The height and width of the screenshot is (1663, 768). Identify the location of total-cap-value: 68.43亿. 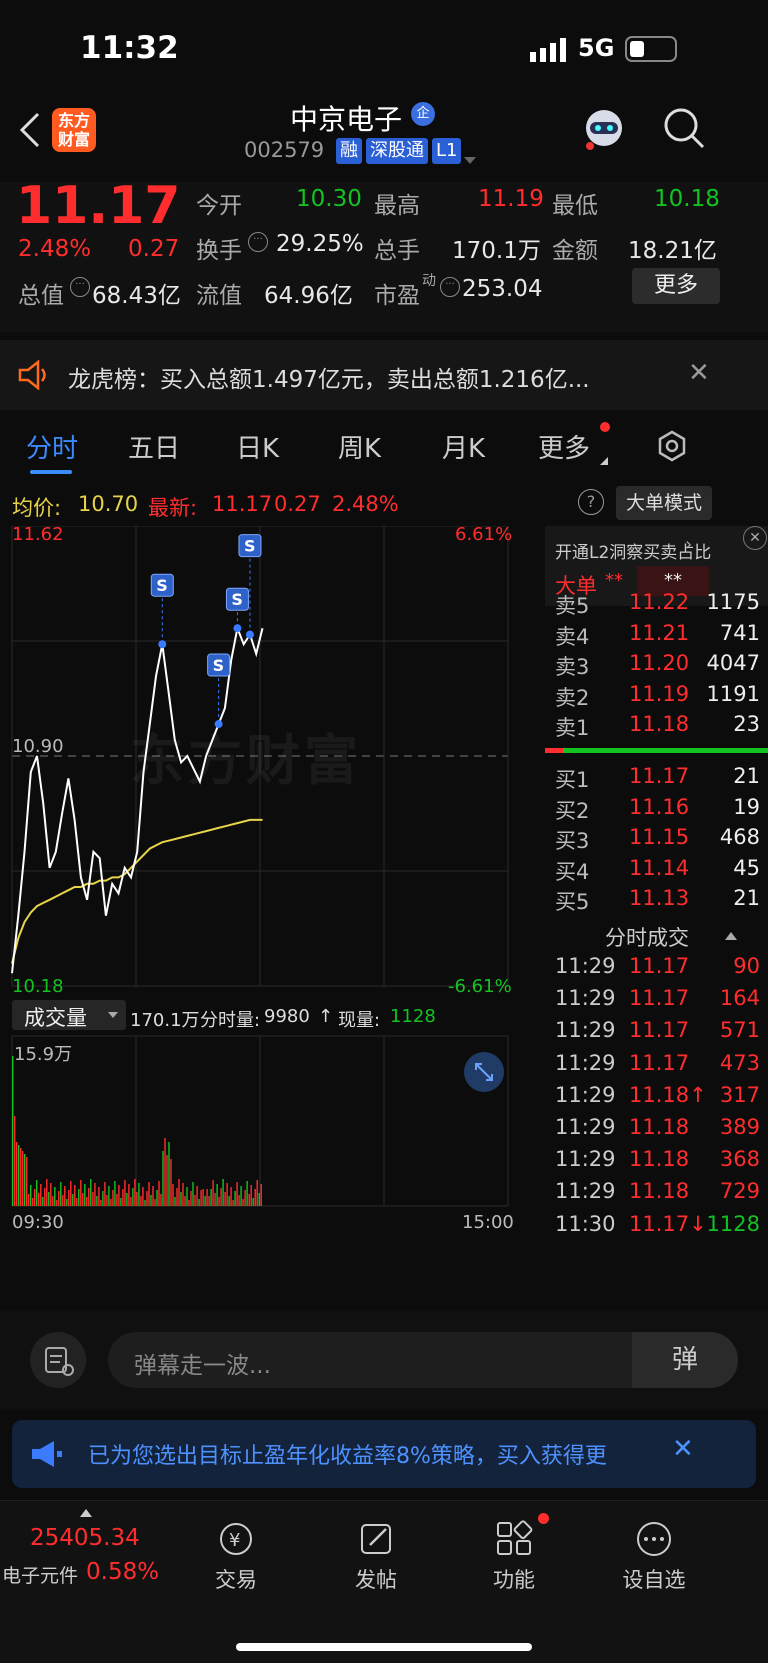
(136, 296).